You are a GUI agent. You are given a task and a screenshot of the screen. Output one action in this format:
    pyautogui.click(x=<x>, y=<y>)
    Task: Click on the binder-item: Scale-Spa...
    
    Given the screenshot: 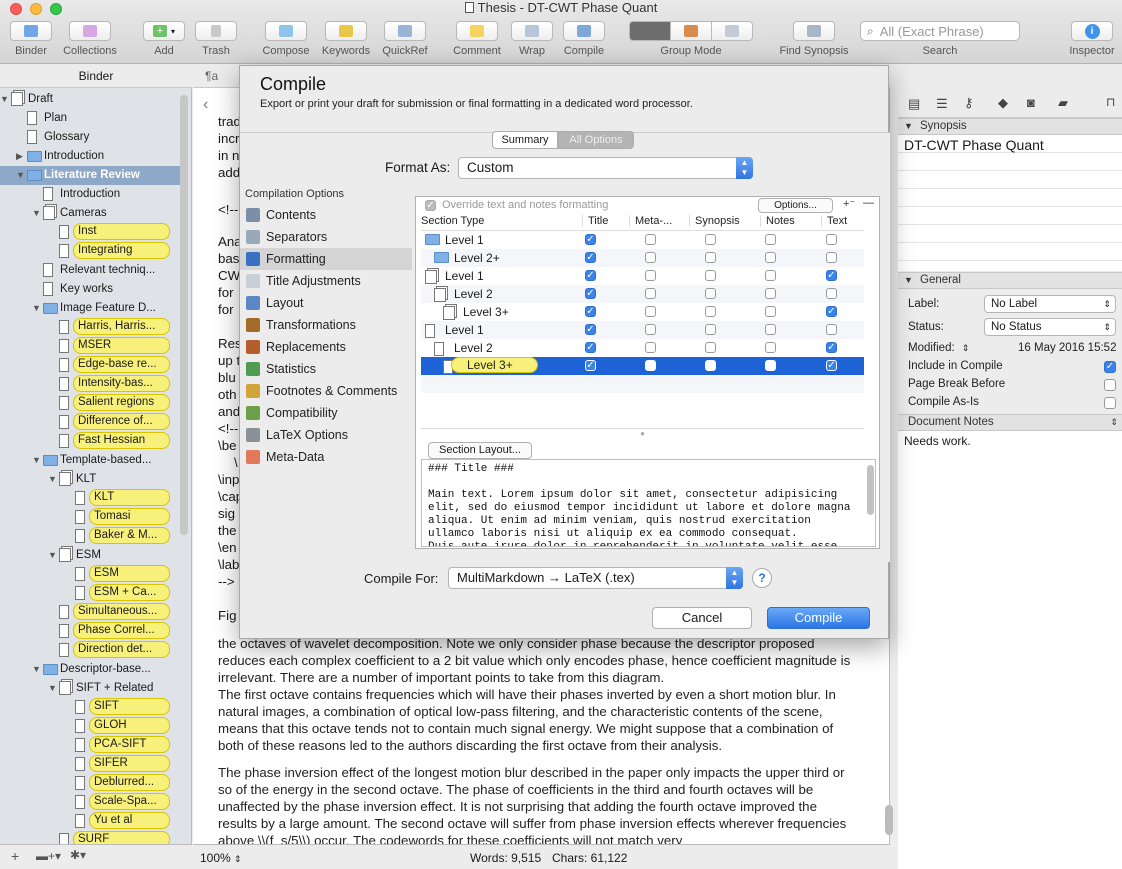 What is the action you would take?
    pyautogui.click(x=90, y=802)
    